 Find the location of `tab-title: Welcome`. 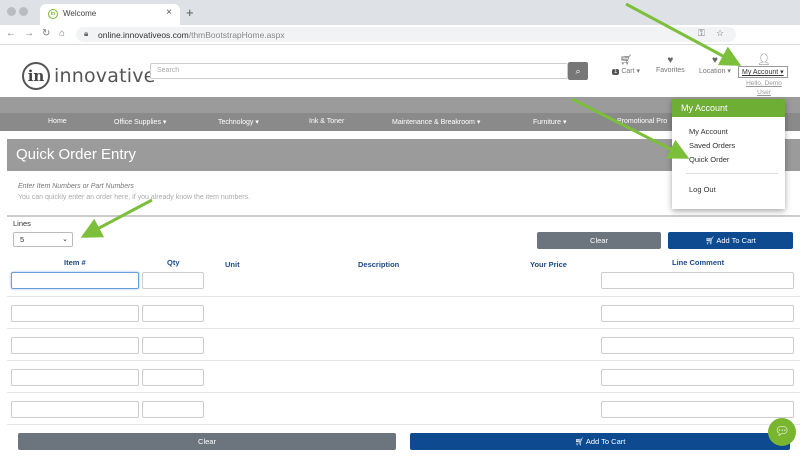

tab-title: Welcome is located at coordinates (80, 13).